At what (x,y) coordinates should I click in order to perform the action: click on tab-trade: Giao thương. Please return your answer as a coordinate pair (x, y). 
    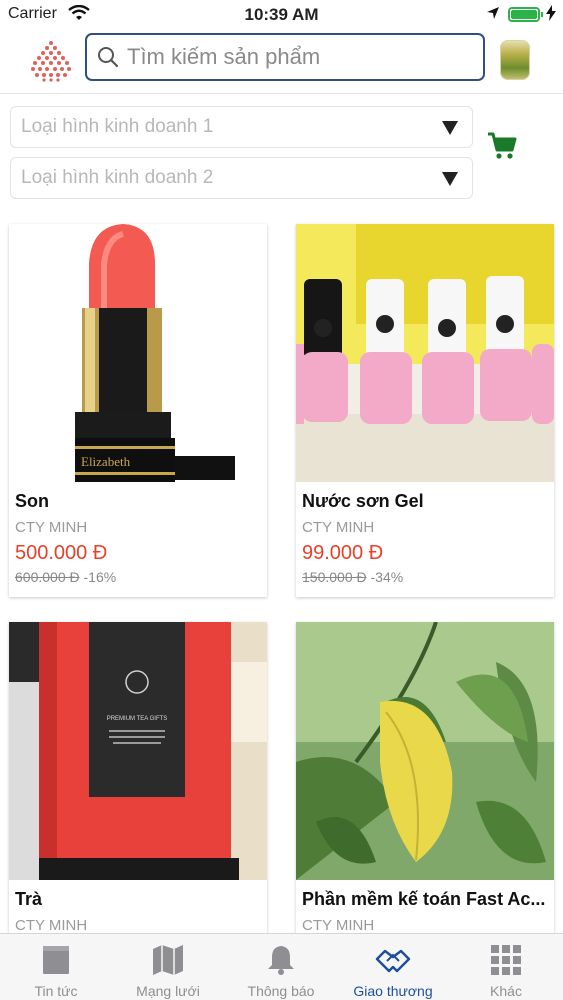
    Looking at the image, I should click on (393, 967).